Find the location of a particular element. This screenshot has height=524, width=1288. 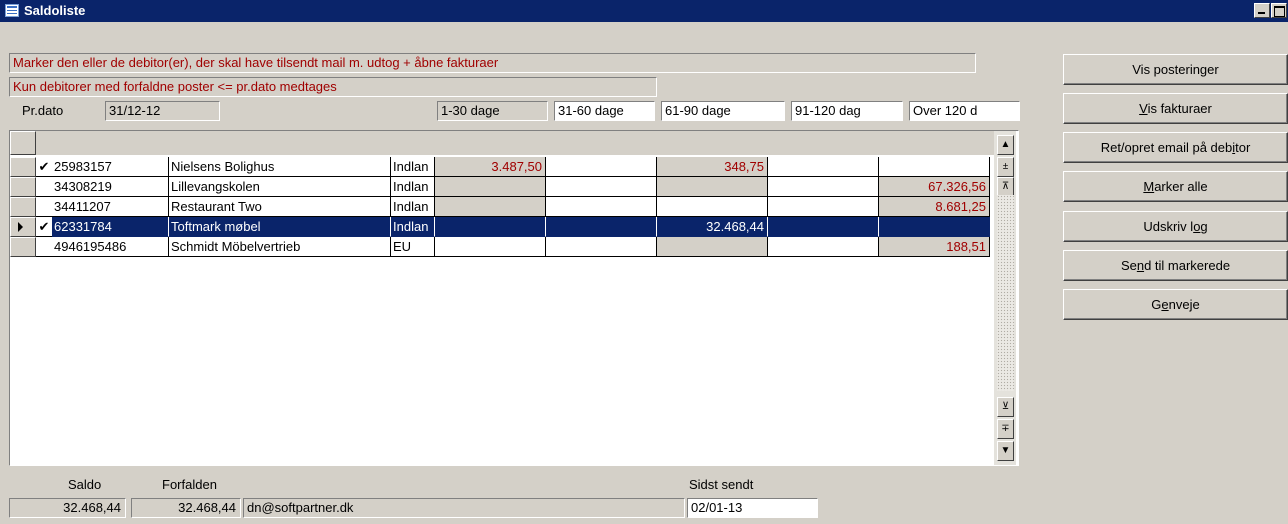

cell-name: Toftmark møbel is located at coordinates (280, 227).